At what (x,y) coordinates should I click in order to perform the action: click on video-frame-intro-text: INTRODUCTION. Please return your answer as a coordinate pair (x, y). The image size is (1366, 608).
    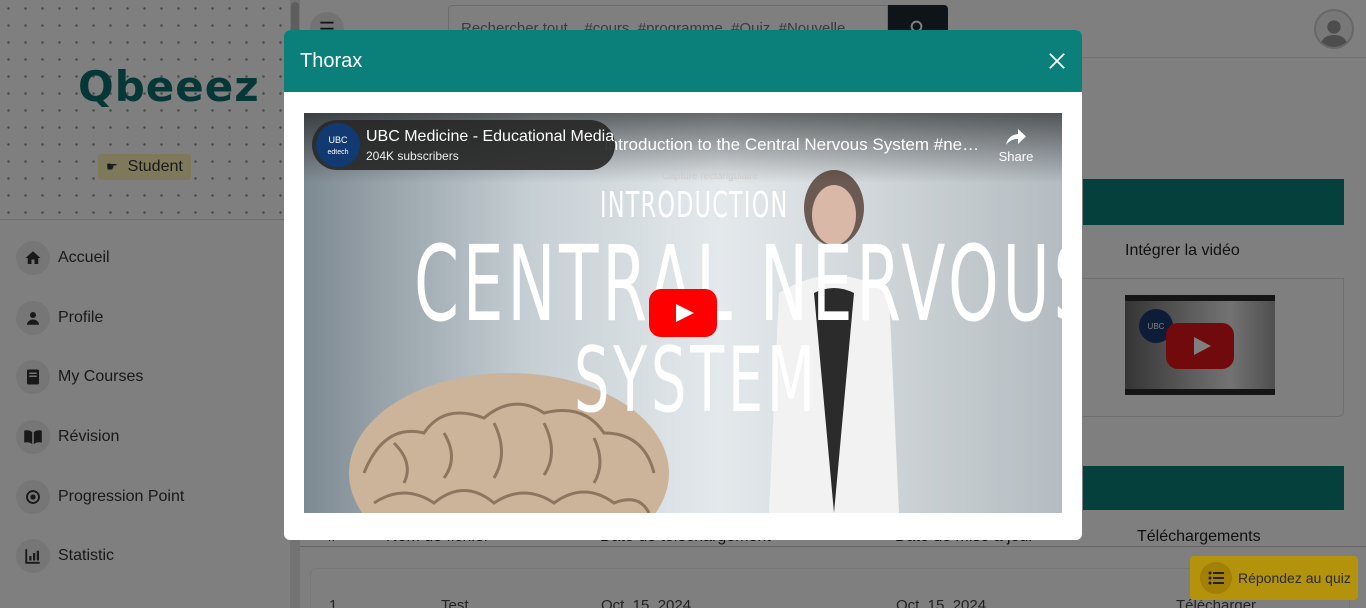
    Looking at the image, I should click on (694, 205).